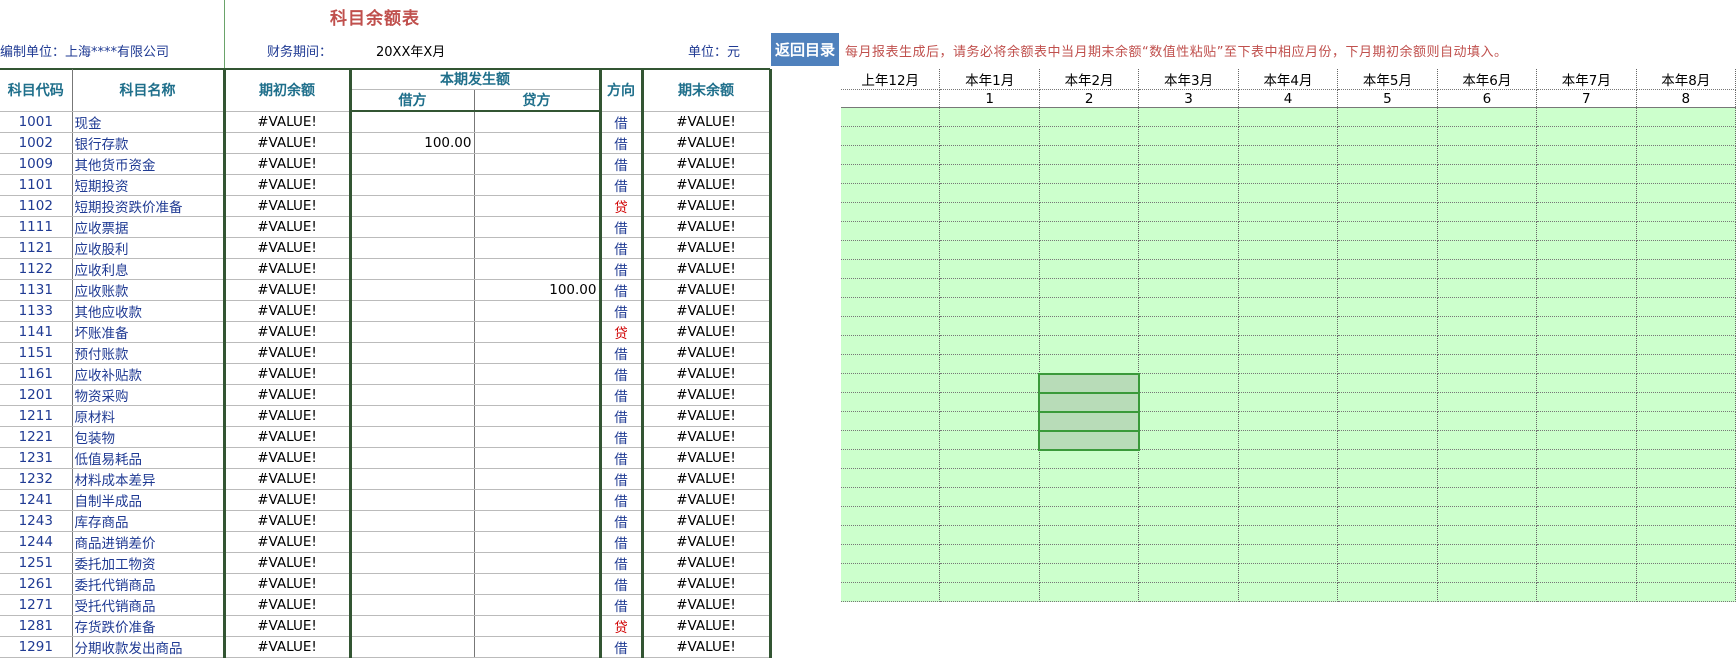 The height and width of the screenshot is (658, 1736). Describe the element at coordinates (36, 584) in the screenshot. I see `account-code-cell: 1261` at that location.